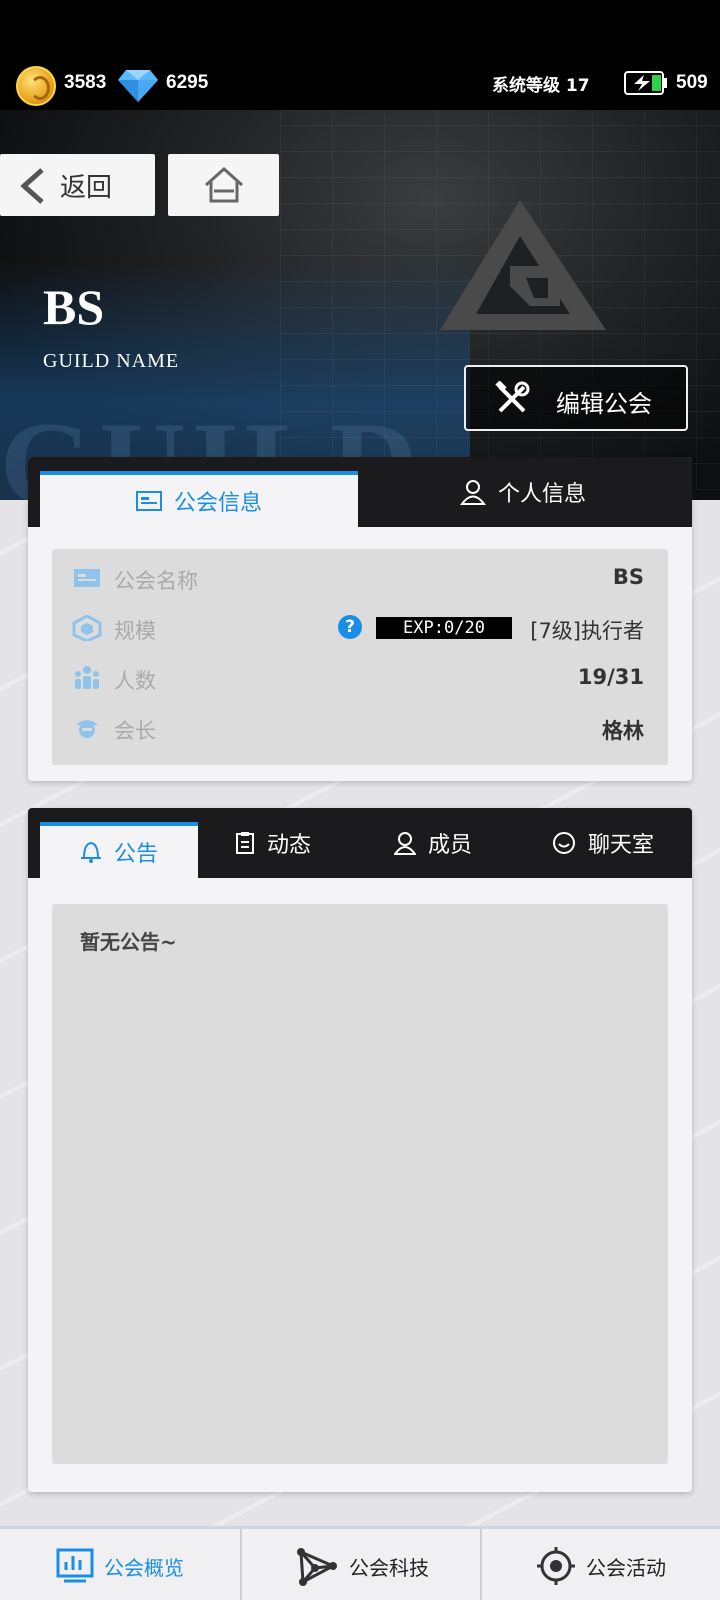  What do you see at coordinates (692, 82) in the screenshot?
I see `energy-count: 509` at bounding box center [692, 82].